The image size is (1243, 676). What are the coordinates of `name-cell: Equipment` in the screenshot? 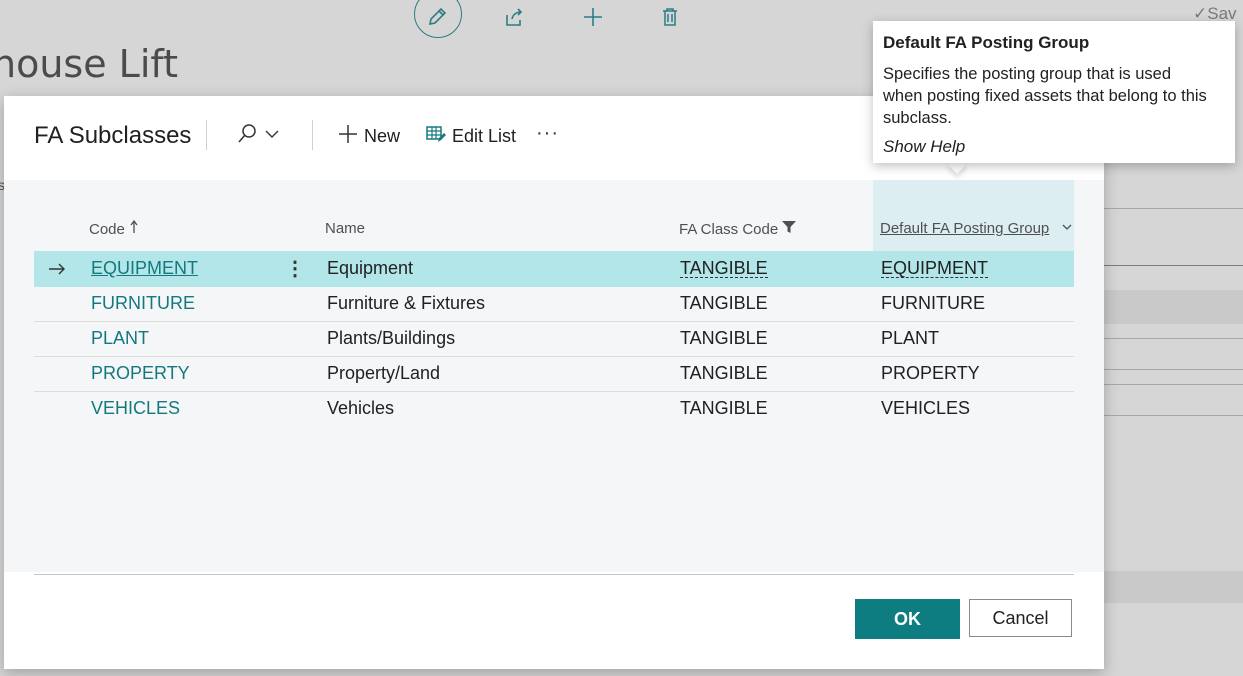 It's located at (370, 268).